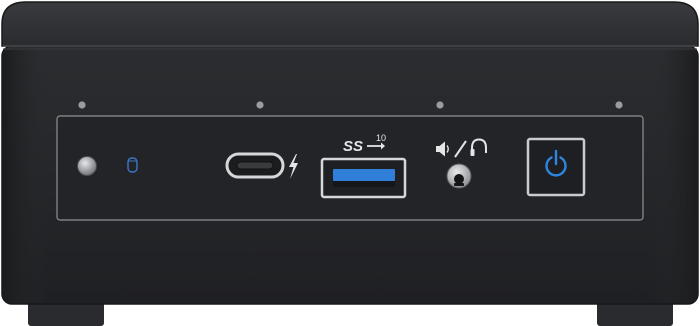  I want to click on chassis-right-shade, so click(675, 175).